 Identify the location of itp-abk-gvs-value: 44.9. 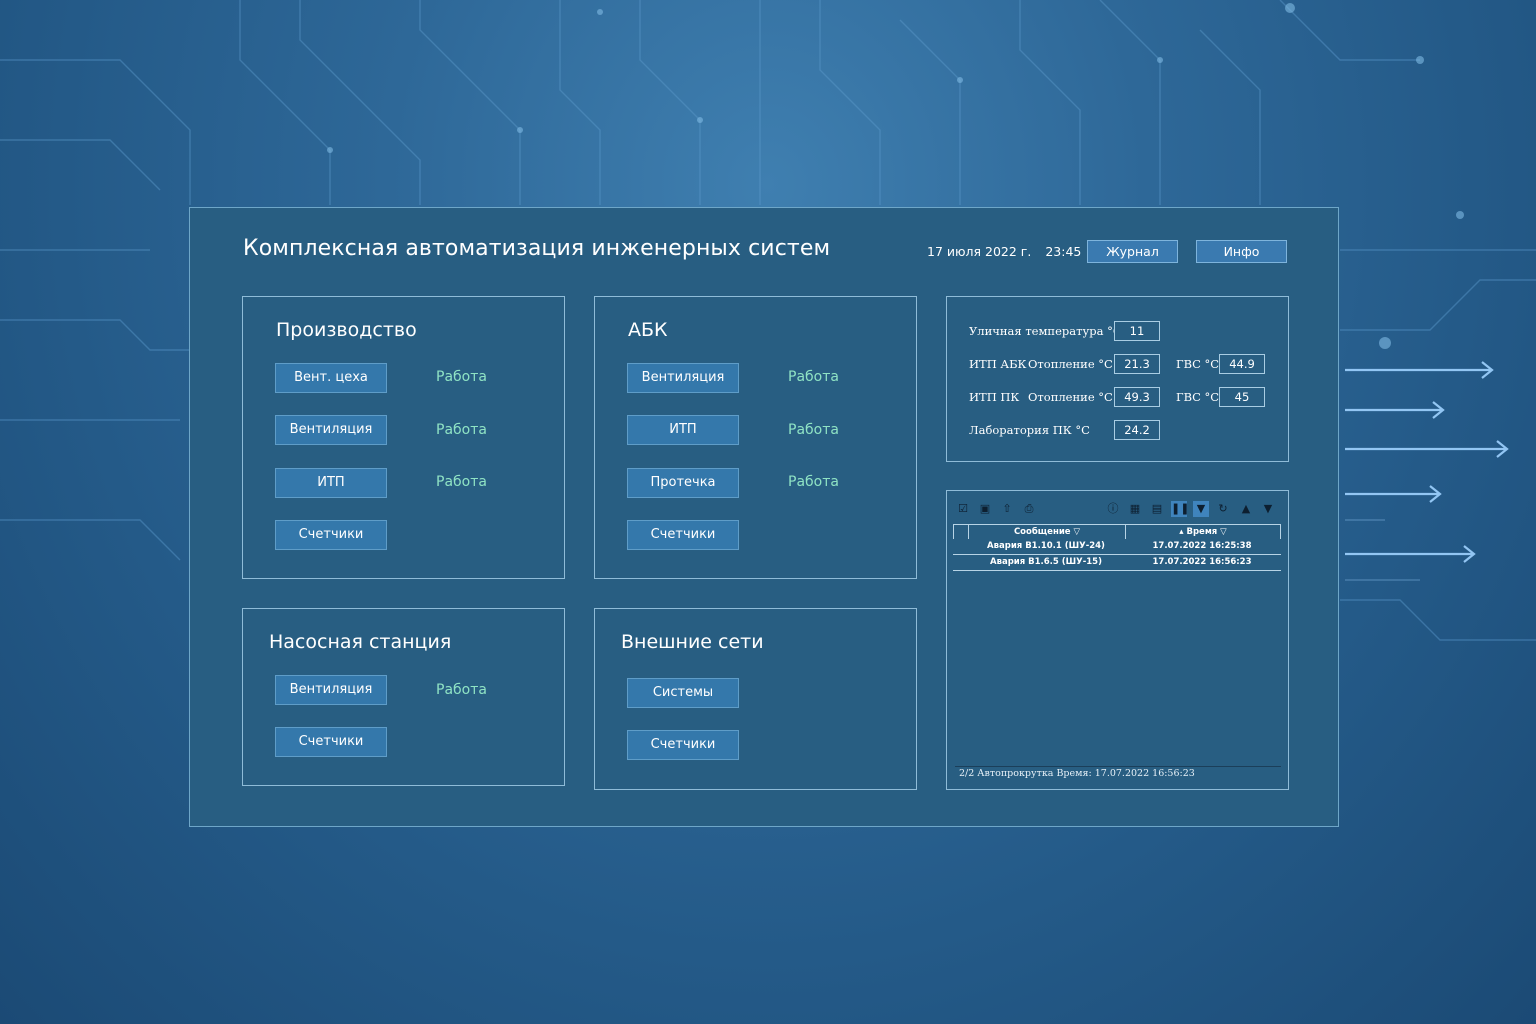
(1242, 364).